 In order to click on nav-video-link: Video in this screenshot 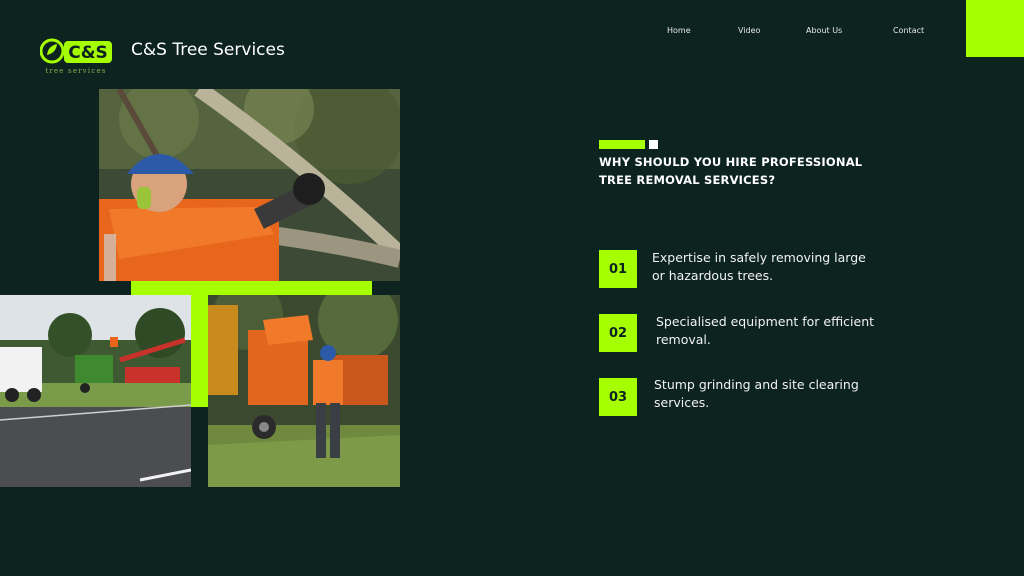, I will do `click(749, 30)`.